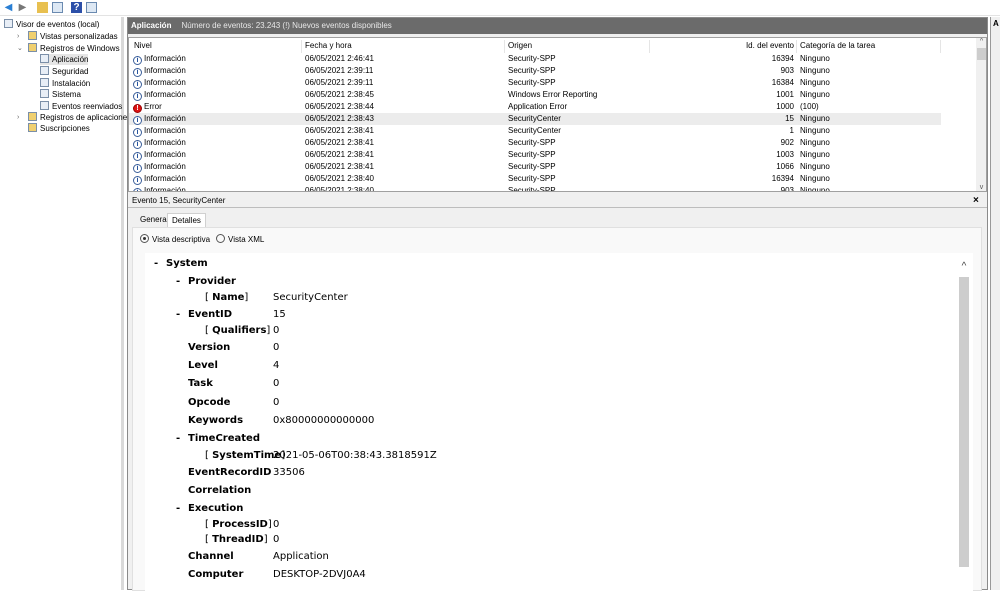 The height and width of the screenshot is (593, 1000). What do you see at coordinates (240, 239) in the screenshot?
I see `radio-xml-view: Vista XML` at bounding box center [240, 239].